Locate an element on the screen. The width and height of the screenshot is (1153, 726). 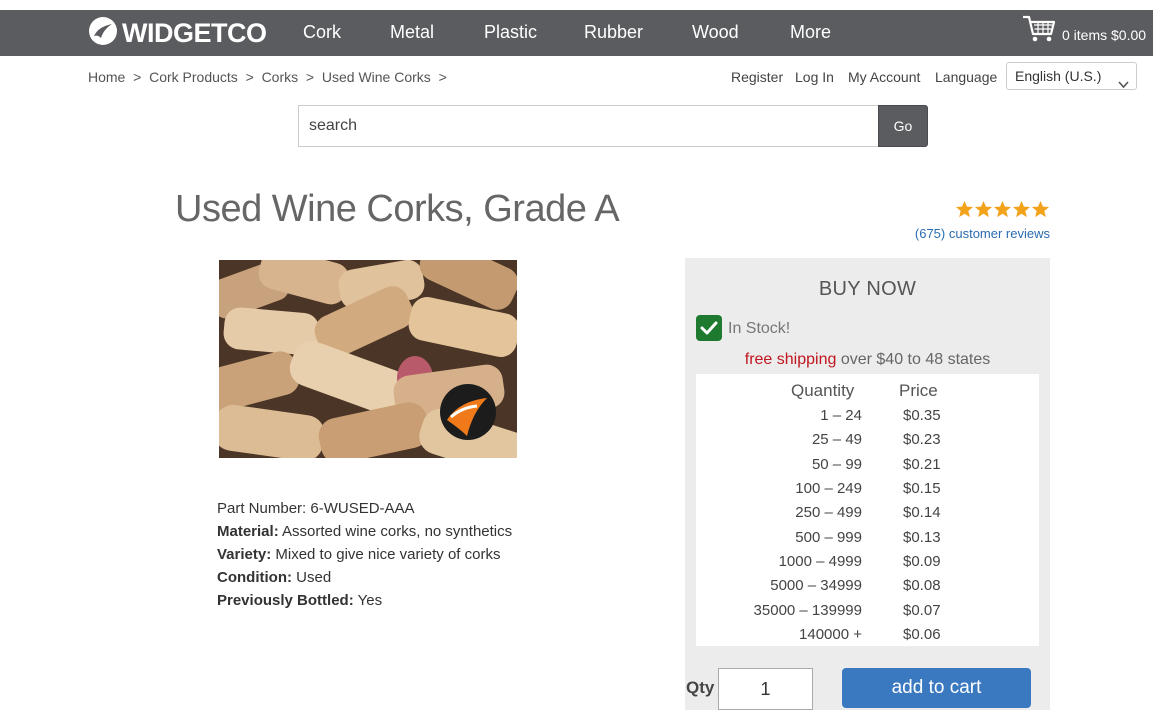
table-row: 1 – 24 $0.35 is located at coordinates (867, 419).